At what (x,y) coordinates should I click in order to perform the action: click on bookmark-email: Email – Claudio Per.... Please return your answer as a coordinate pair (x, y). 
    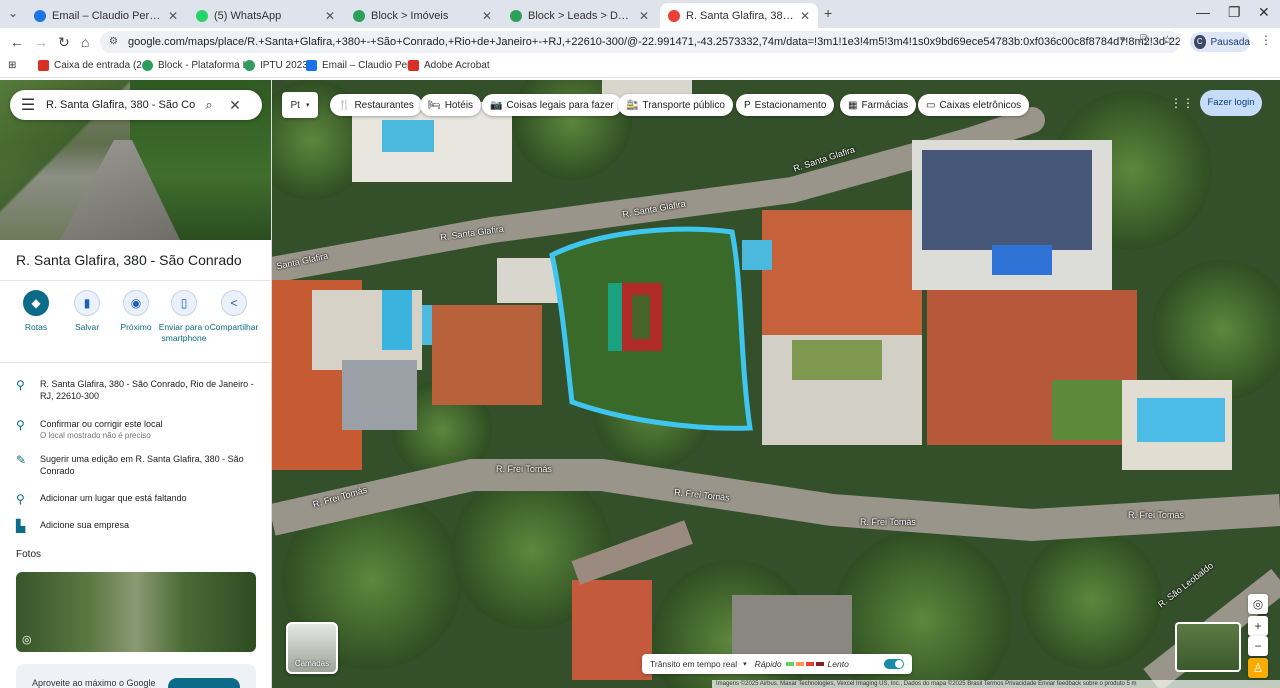
    Looking at the image, I should click on (362, 65).